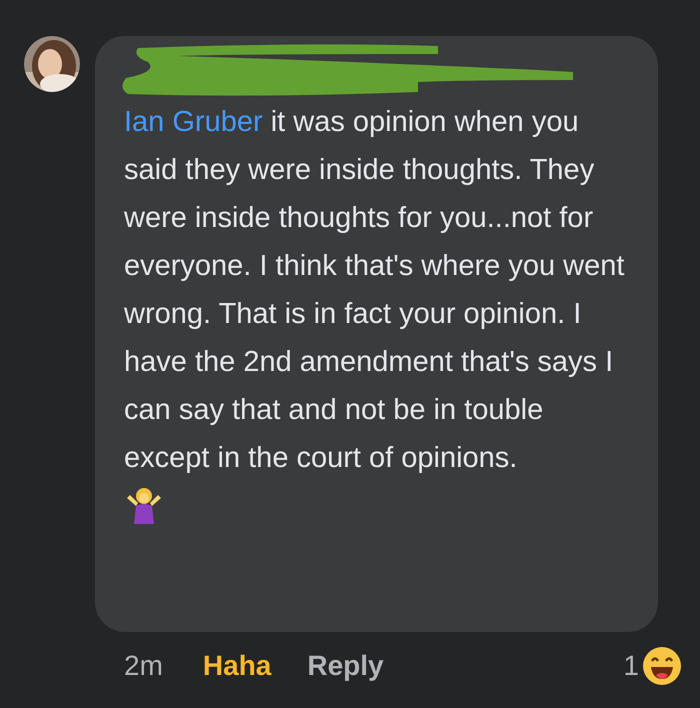 This screenshot has height=708, width=700. I want to click on timestamp: 2m, so click(143, 666).